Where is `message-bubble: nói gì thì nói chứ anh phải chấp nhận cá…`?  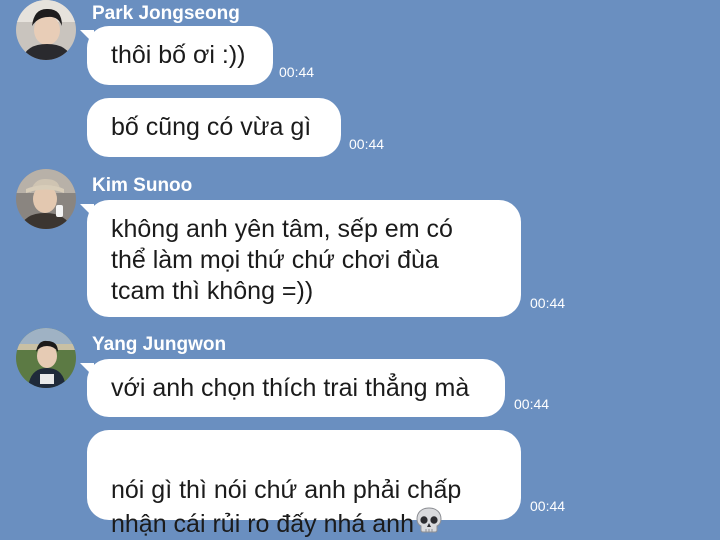
message-bubble: nói gì thì nói chứ anh phải chấp nhận cá… is located at coordinates (304, 484).